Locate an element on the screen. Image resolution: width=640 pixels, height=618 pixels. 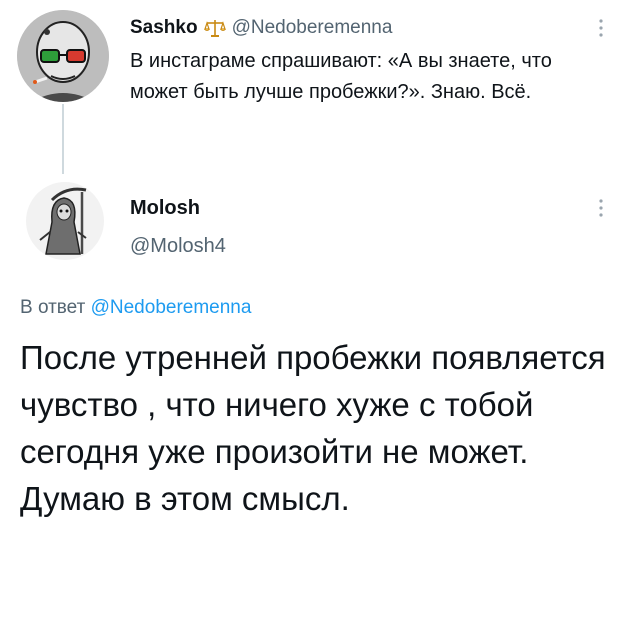
avatar-sashko is located at coordinates (63, 56).